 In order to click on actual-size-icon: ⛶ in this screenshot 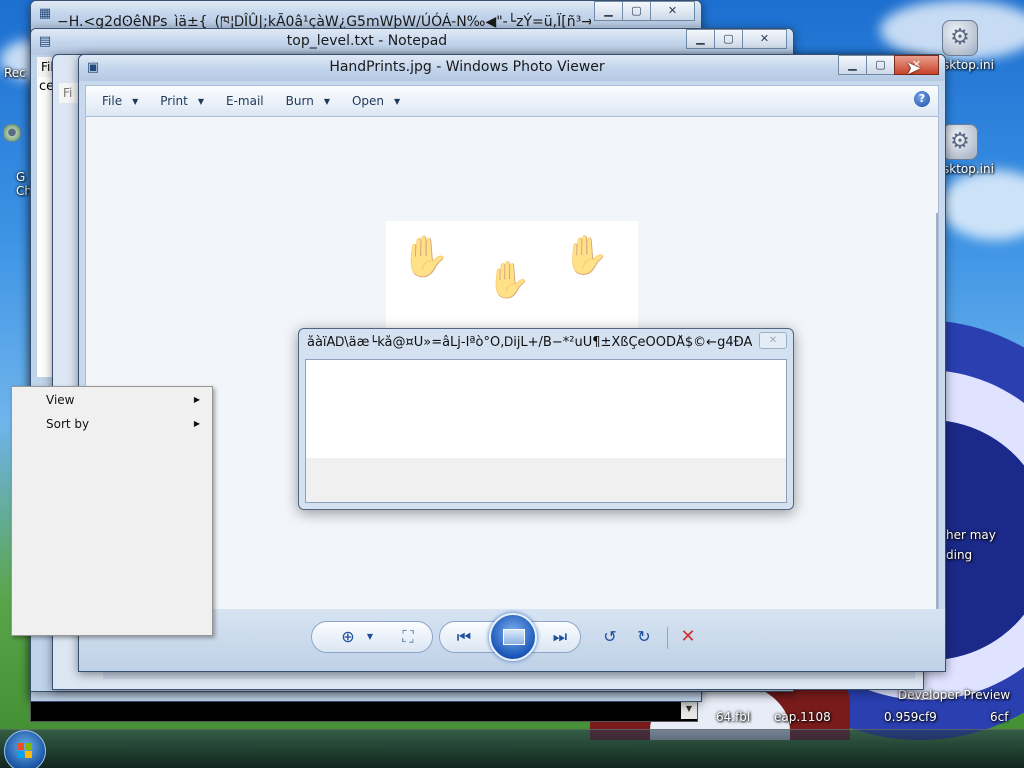, I will do `click(408, 637)`.